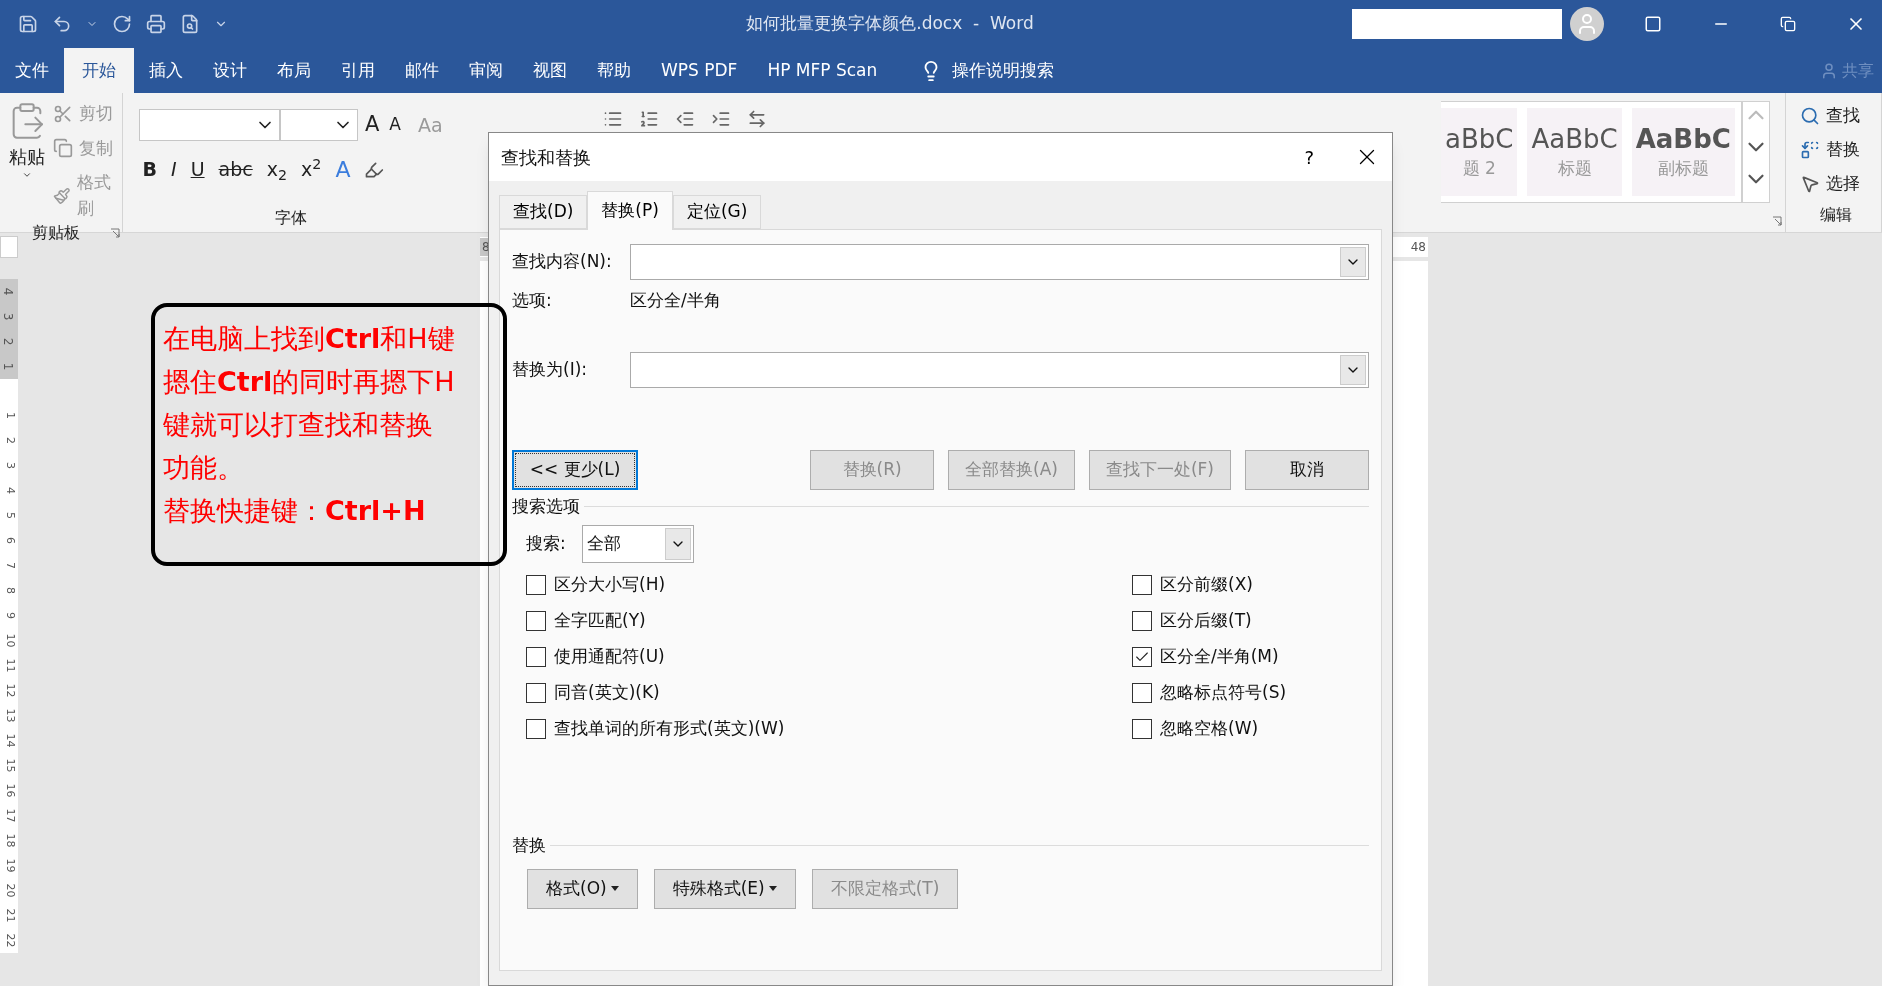 Image resolution: width=1882 pixels, height=986 pixels. I want to click on ruler-number: 18, so click(10, 840).